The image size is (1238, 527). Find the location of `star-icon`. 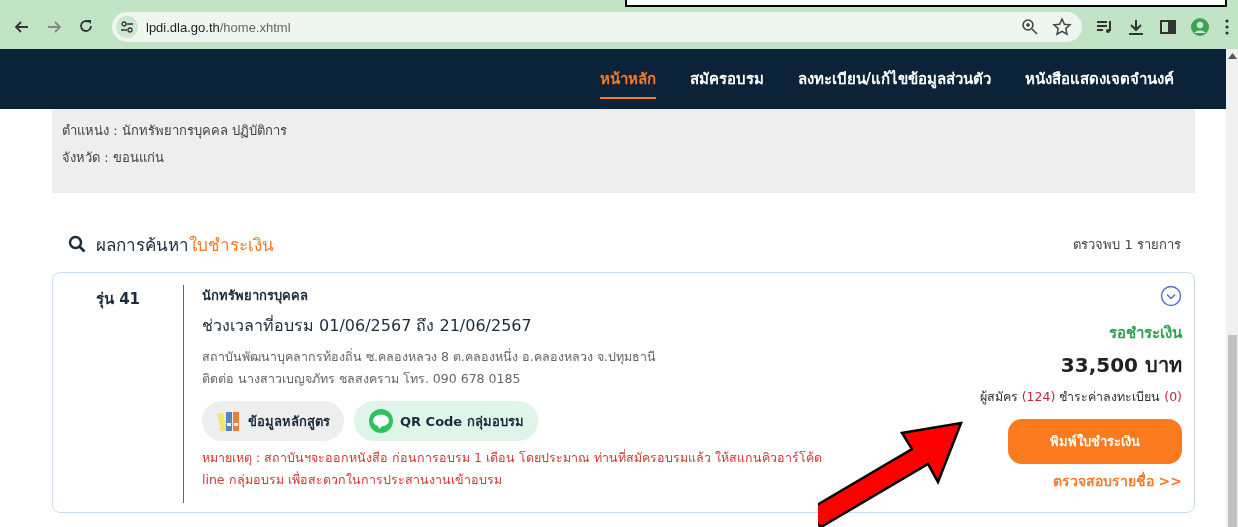

star-icon is located at coordinates (1062, 27).